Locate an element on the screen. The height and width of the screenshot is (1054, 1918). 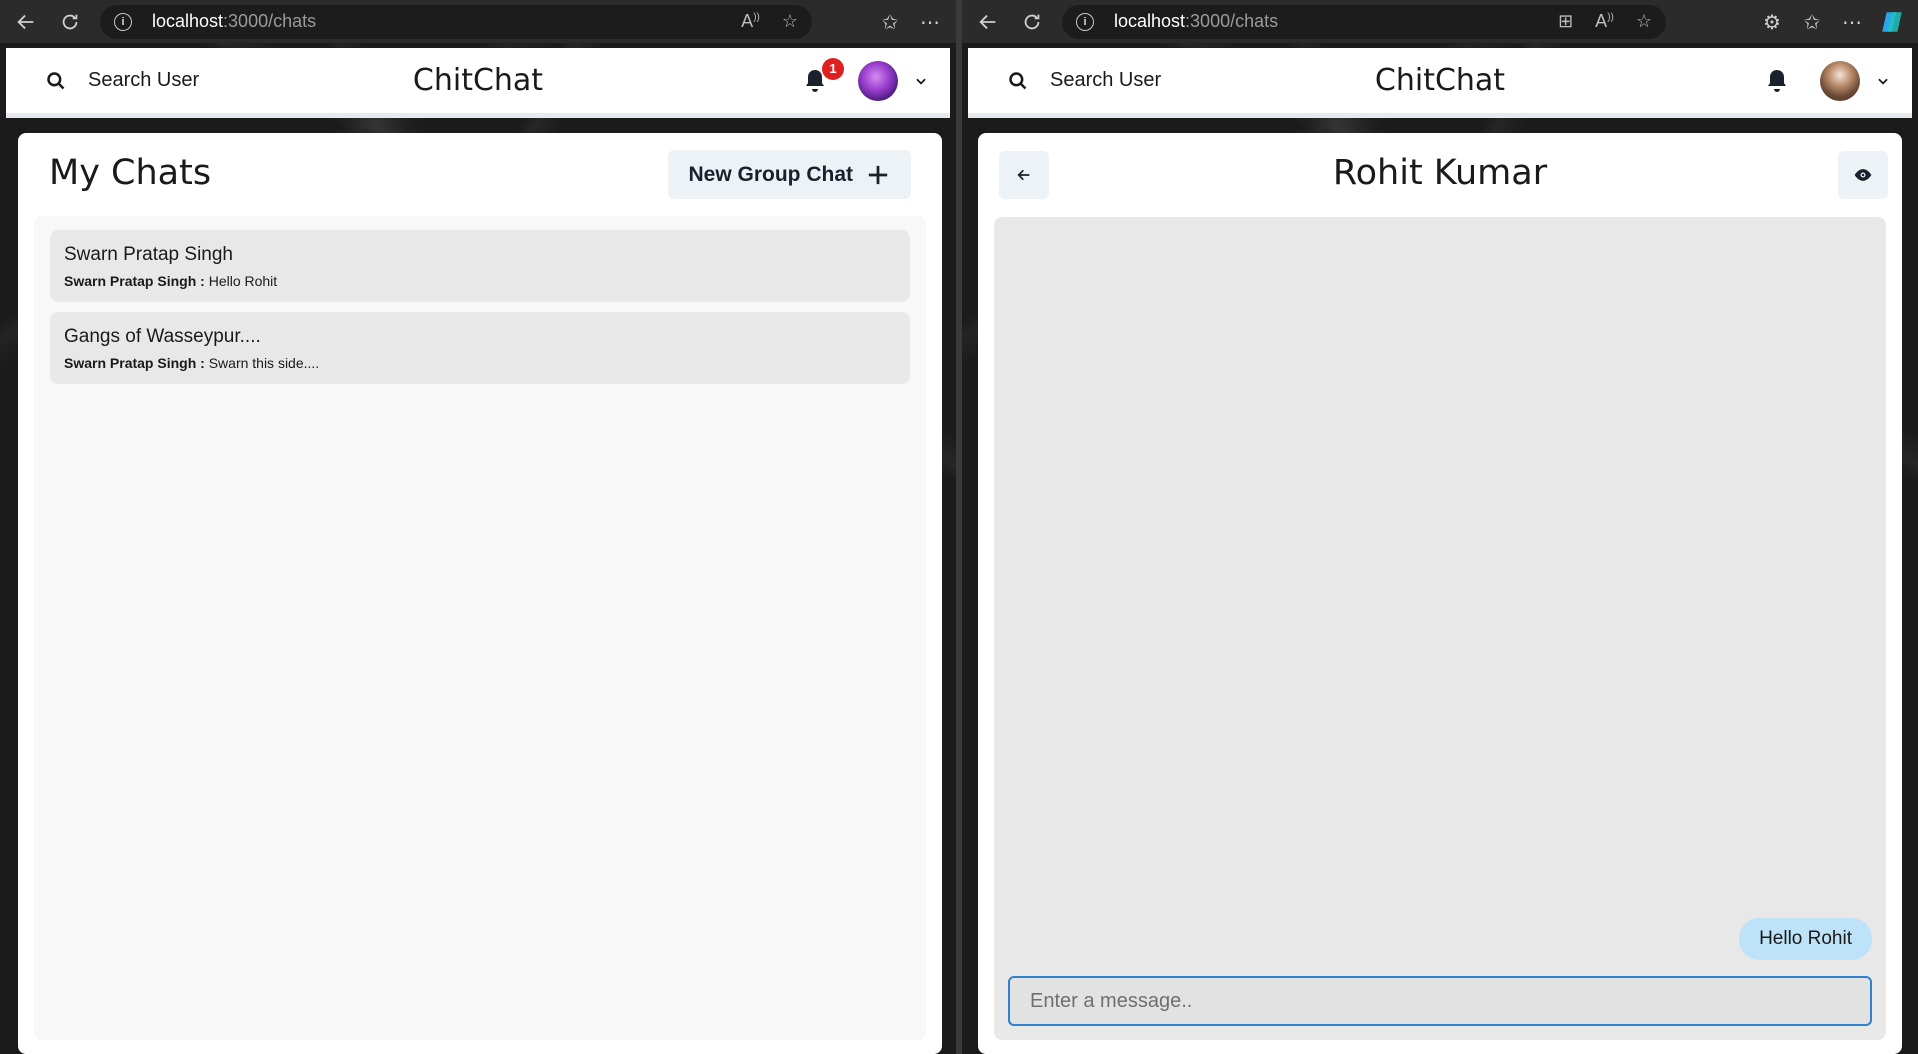
copilot-icon is located at coordinates (1892, 22).